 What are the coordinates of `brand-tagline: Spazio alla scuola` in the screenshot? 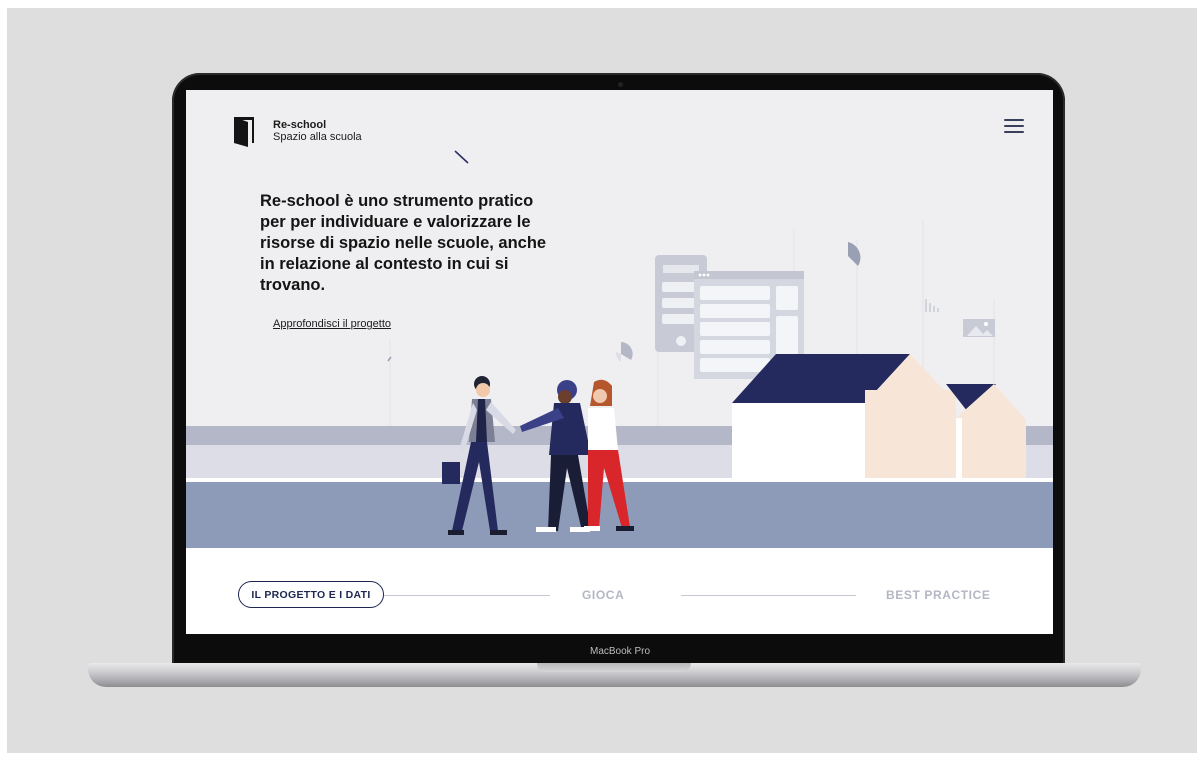 It's located at (317, 137).